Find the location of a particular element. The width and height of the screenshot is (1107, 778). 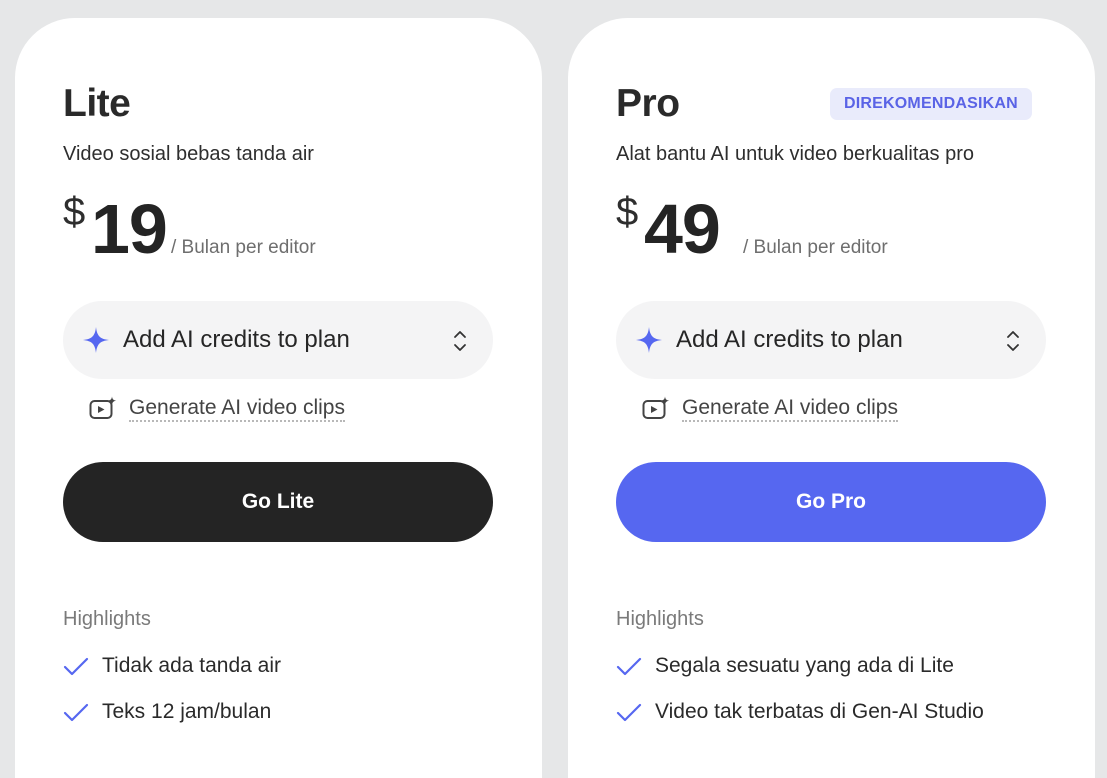

feature-label: Video tak terbatas di Gen-AI Studio is located at coordinates (819, 711).